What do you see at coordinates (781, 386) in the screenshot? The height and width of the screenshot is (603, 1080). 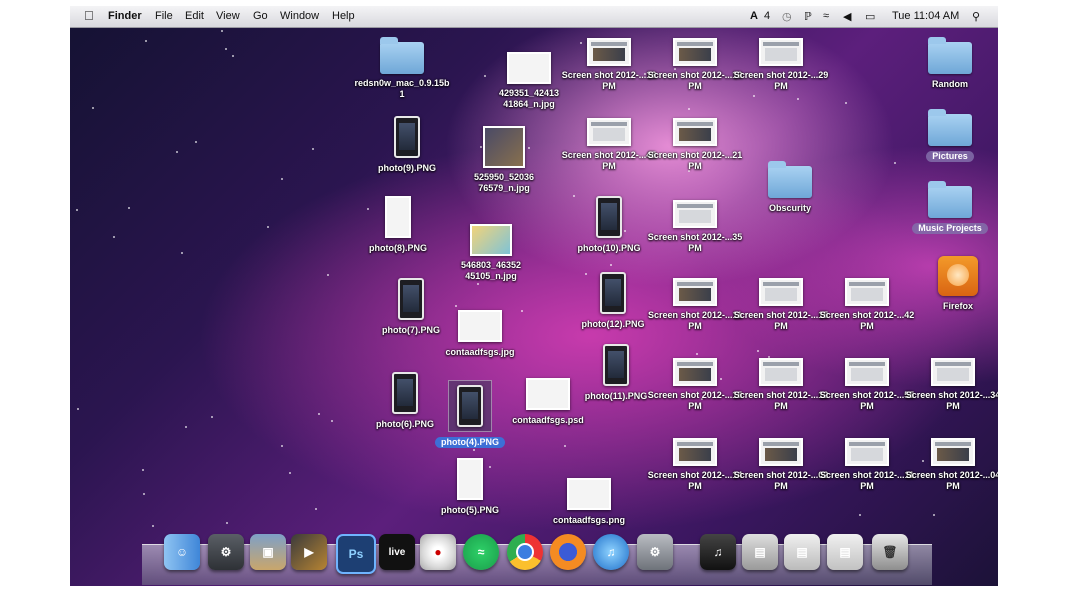 I see `desktop-icon-ss-12: Screen shot 2012-...12 PM` at bounding box center [781, 386].